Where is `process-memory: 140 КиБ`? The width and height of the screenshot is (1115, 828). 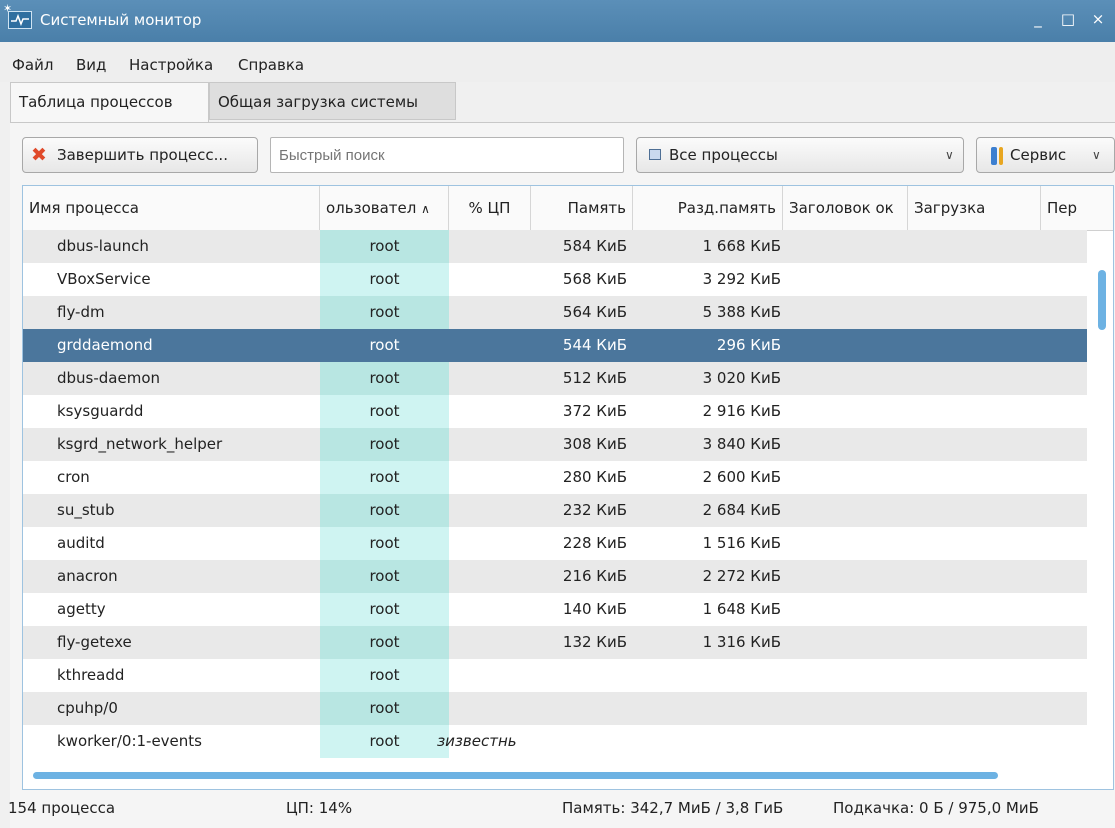
process-memory: 140 КиБ is located at coordinates (594, 609).